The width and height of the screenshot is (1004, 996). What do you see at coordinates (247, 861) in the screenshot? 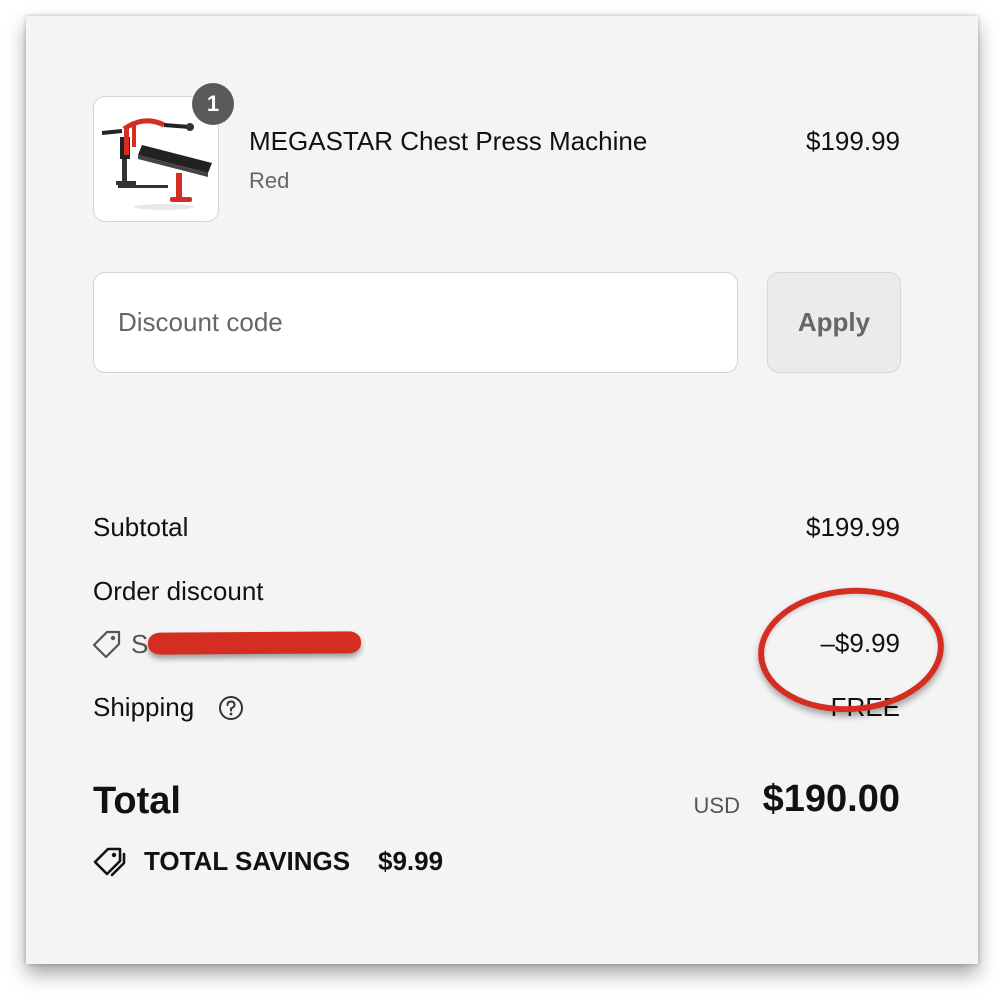
I see `total-savings-label: TOTAL SAVINGS` at bounding box center [247, 861].